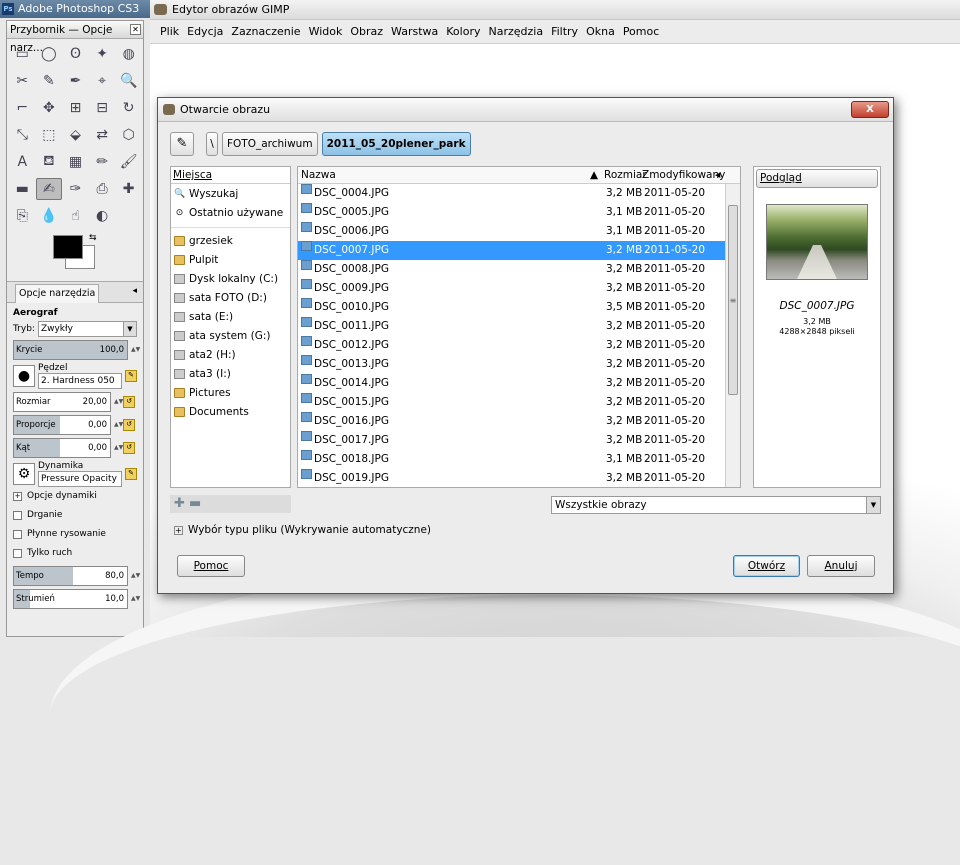 Image resolution: width=960 pixels, height=865 pixels. What do you see at coordinates (75, 534) in the screenshot?
I see `smooth-checkbox: Płynne rysowanie` at bounding box center [75, 534].